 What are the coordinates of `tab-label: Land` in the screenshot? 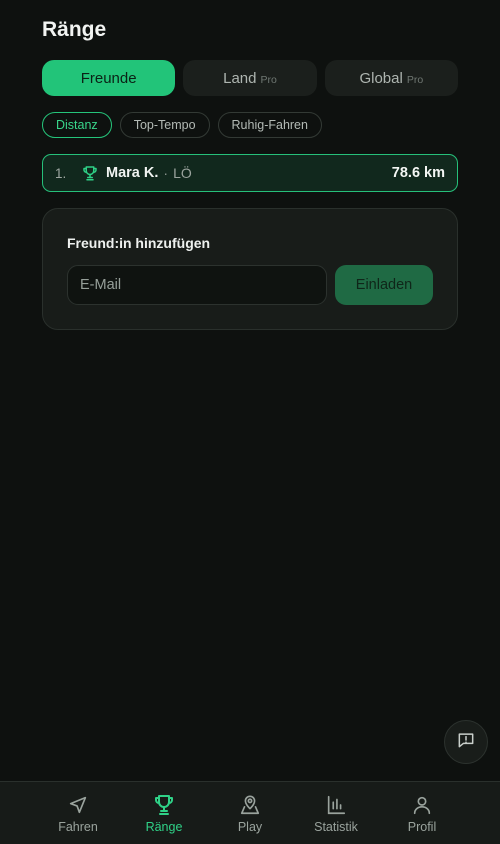 It's located at (240, 78).